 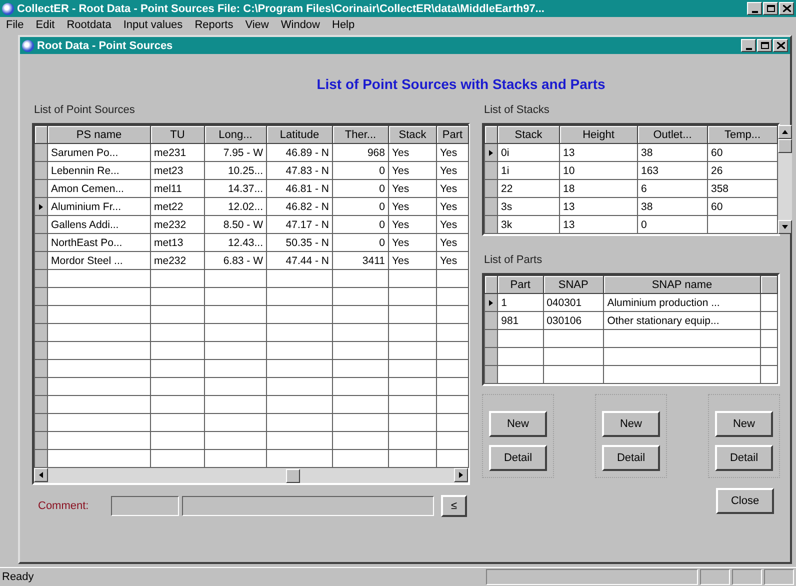 I want to click on table-cell: 10, so click(x=599, y=171).